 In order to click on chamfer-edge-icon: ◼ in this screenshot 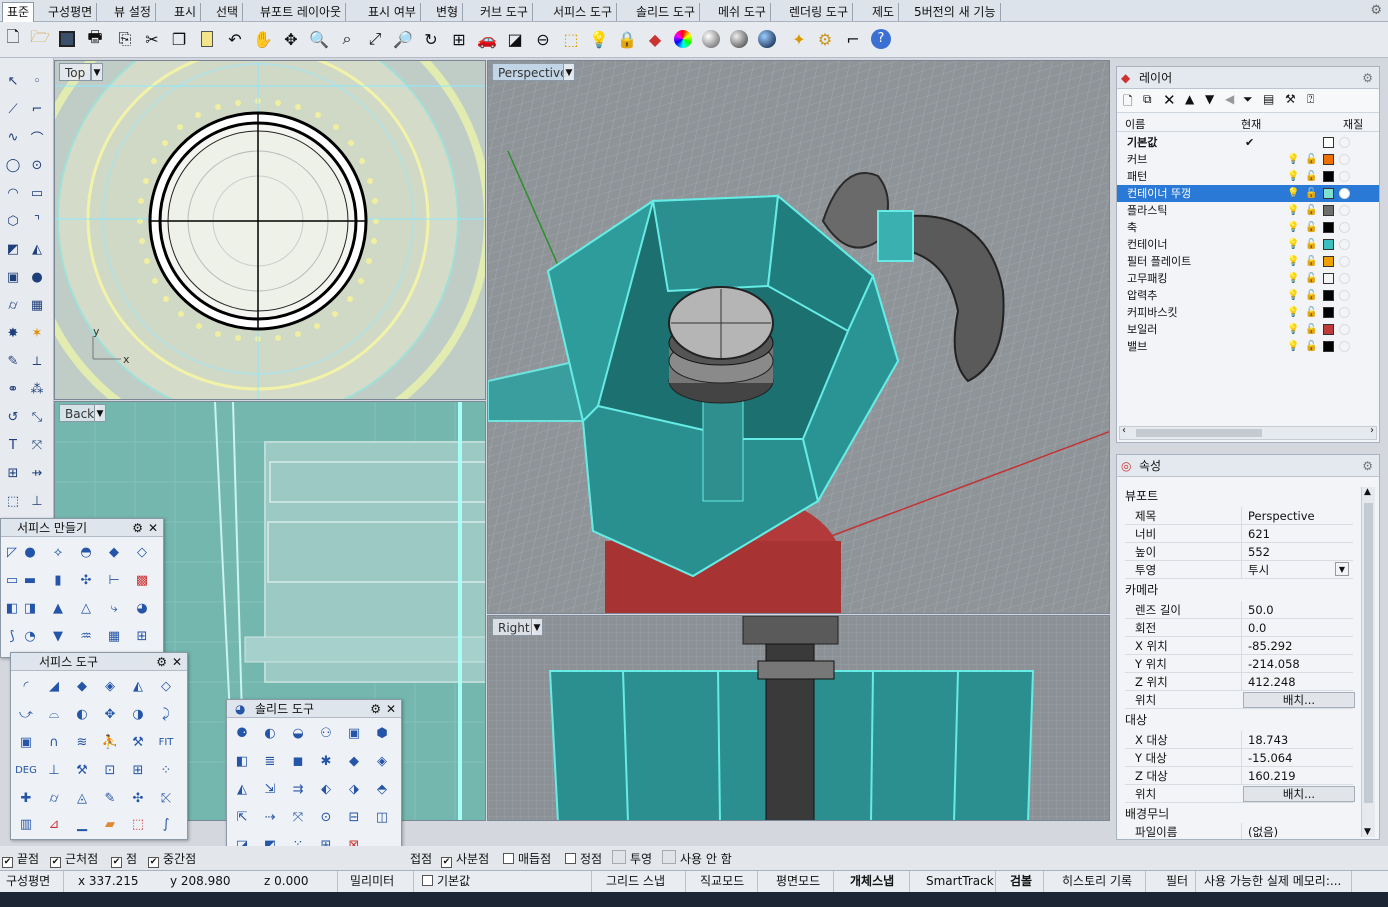, I will do `click(298, 761)`.